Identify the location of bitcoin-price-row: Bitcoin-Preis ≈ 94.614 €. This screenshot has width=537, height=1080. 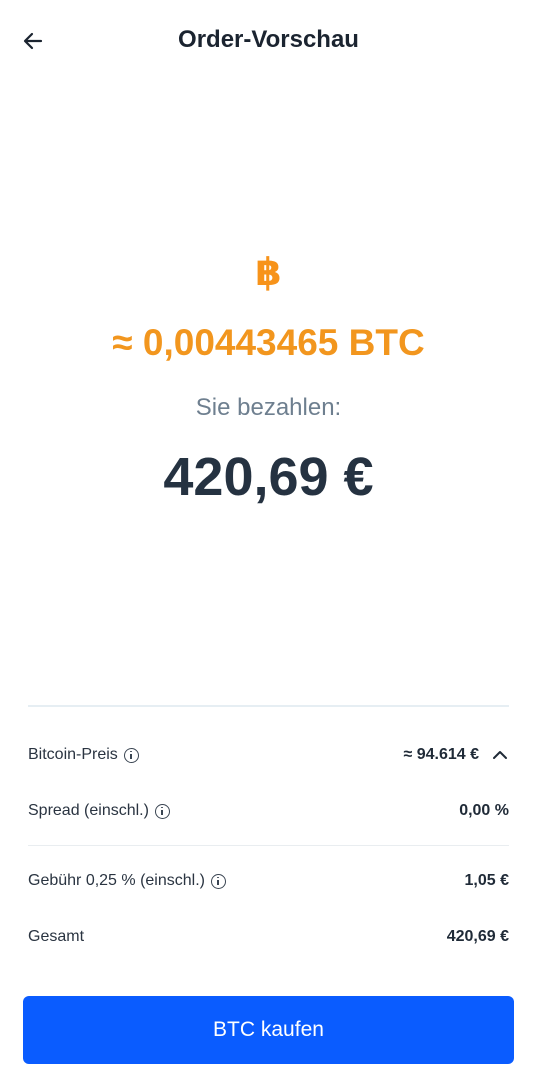
(268, 755).